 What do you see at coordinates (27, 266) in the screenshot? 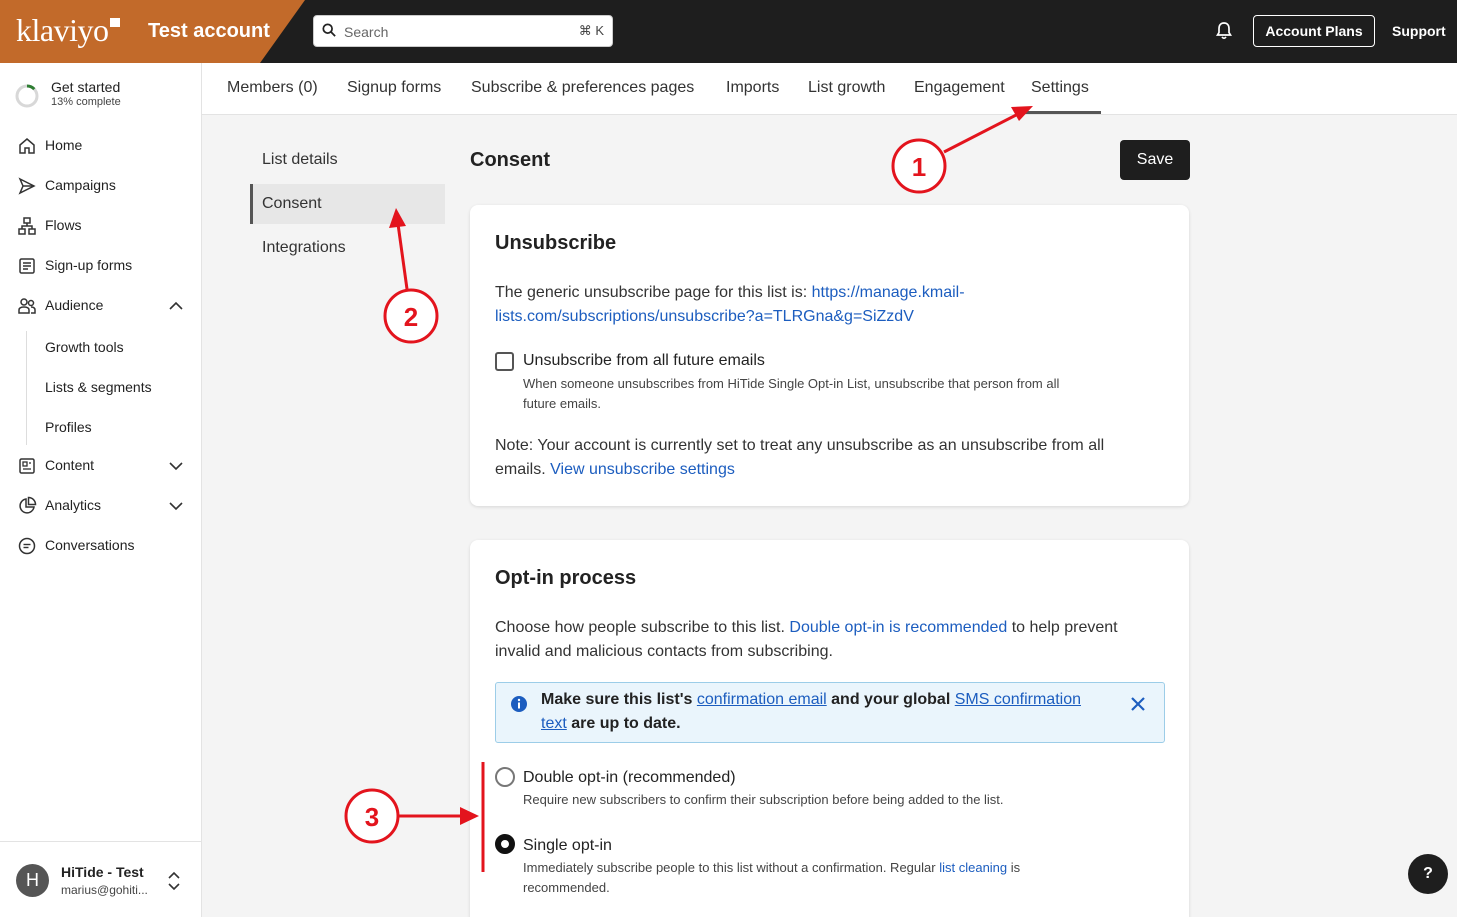
I see `form-icon` at bounding box center [27, 266].